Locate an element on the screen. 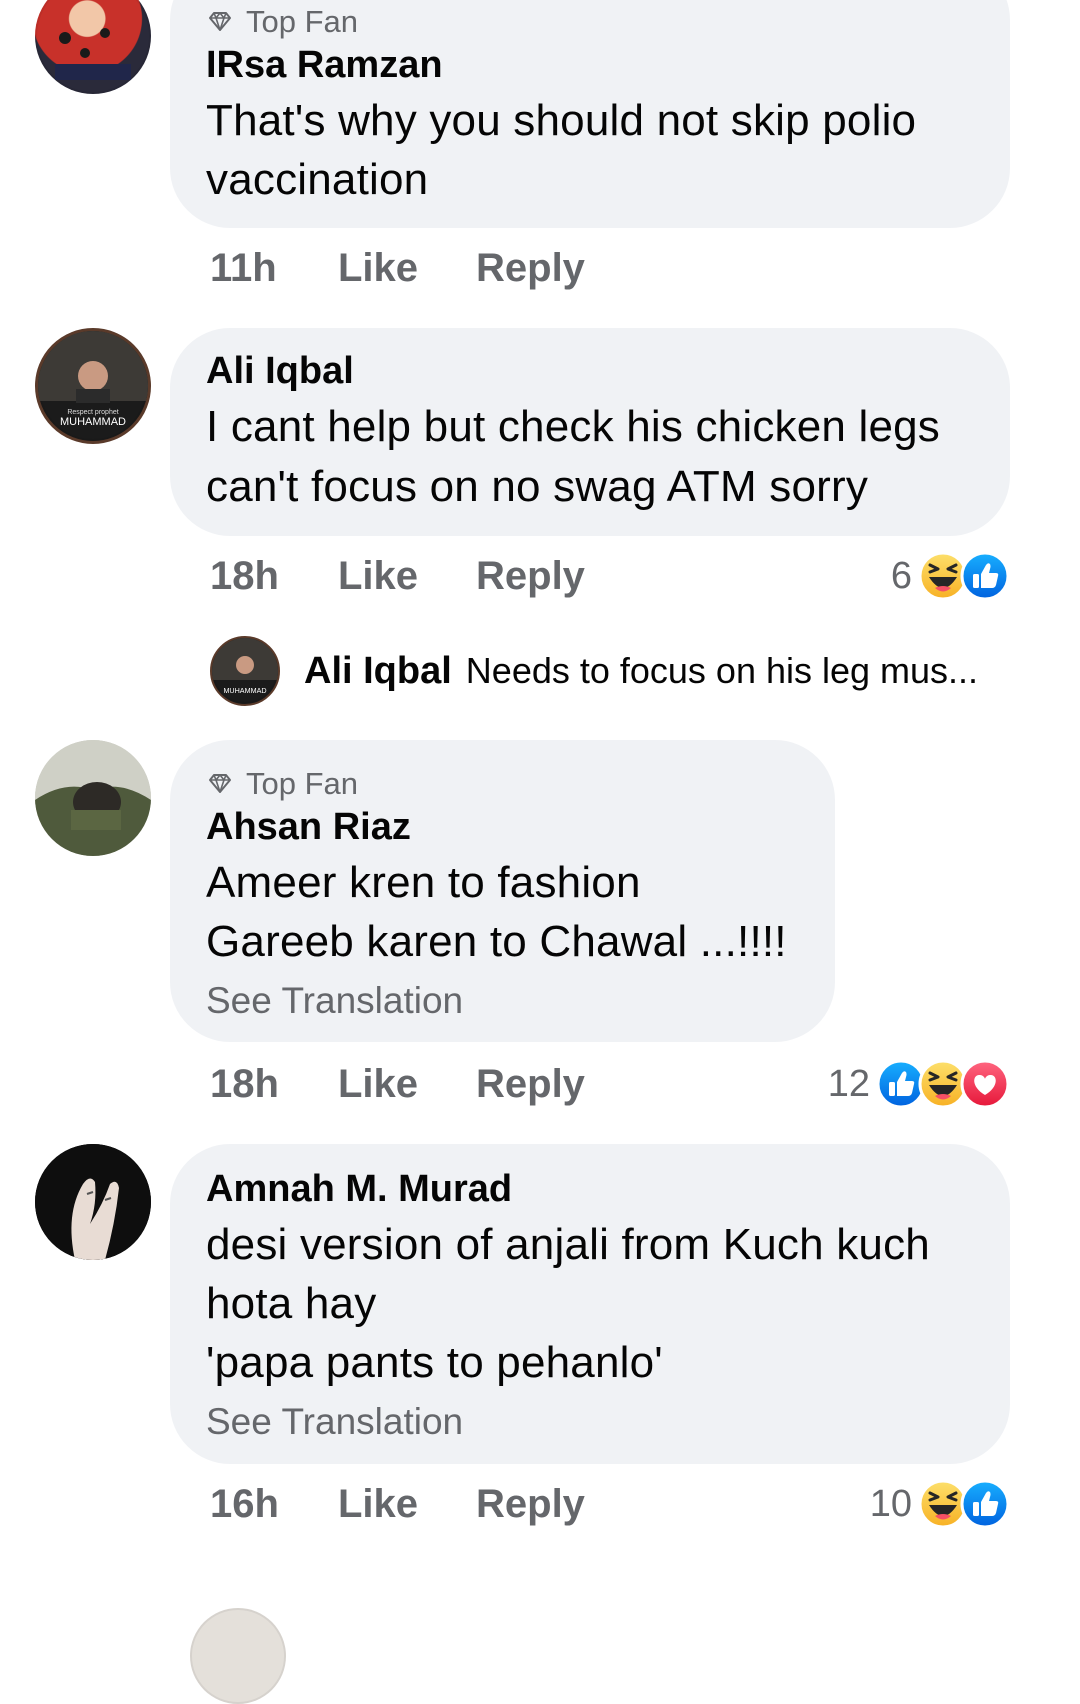 Image resolution: width=1080 pixels, height=1704 pixels. comment-author: Ahsan Riaz is located at coordinates (308, 827).